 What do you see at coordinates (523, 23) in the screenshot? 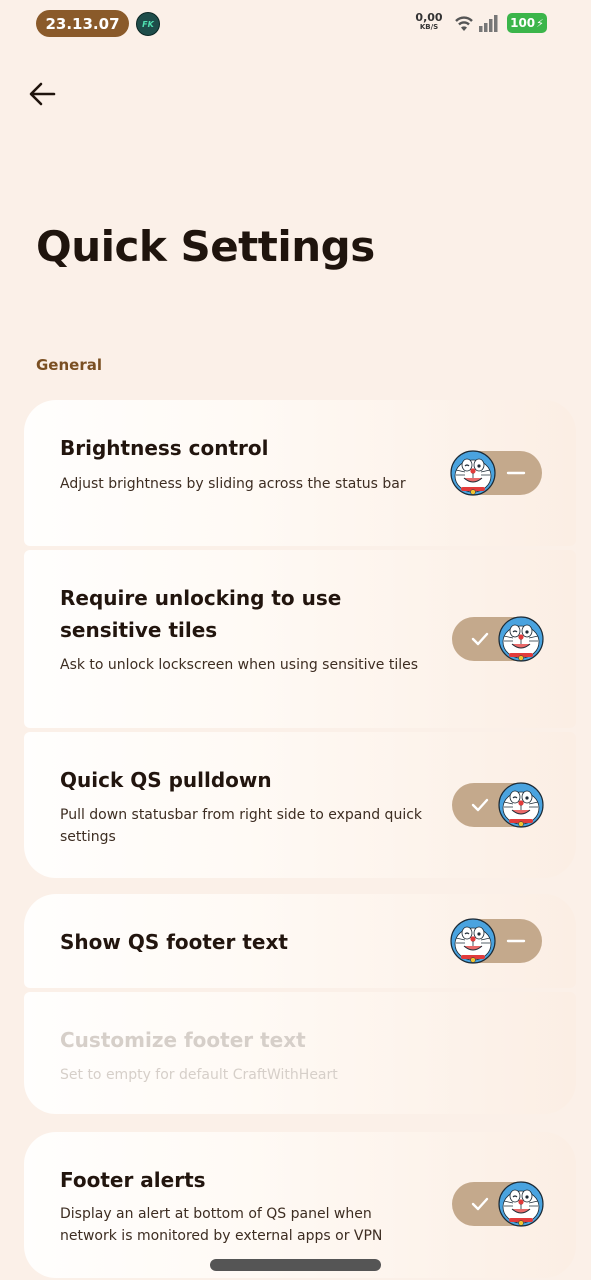
I see `battery-level: 100` at bounding box center [523, 23].